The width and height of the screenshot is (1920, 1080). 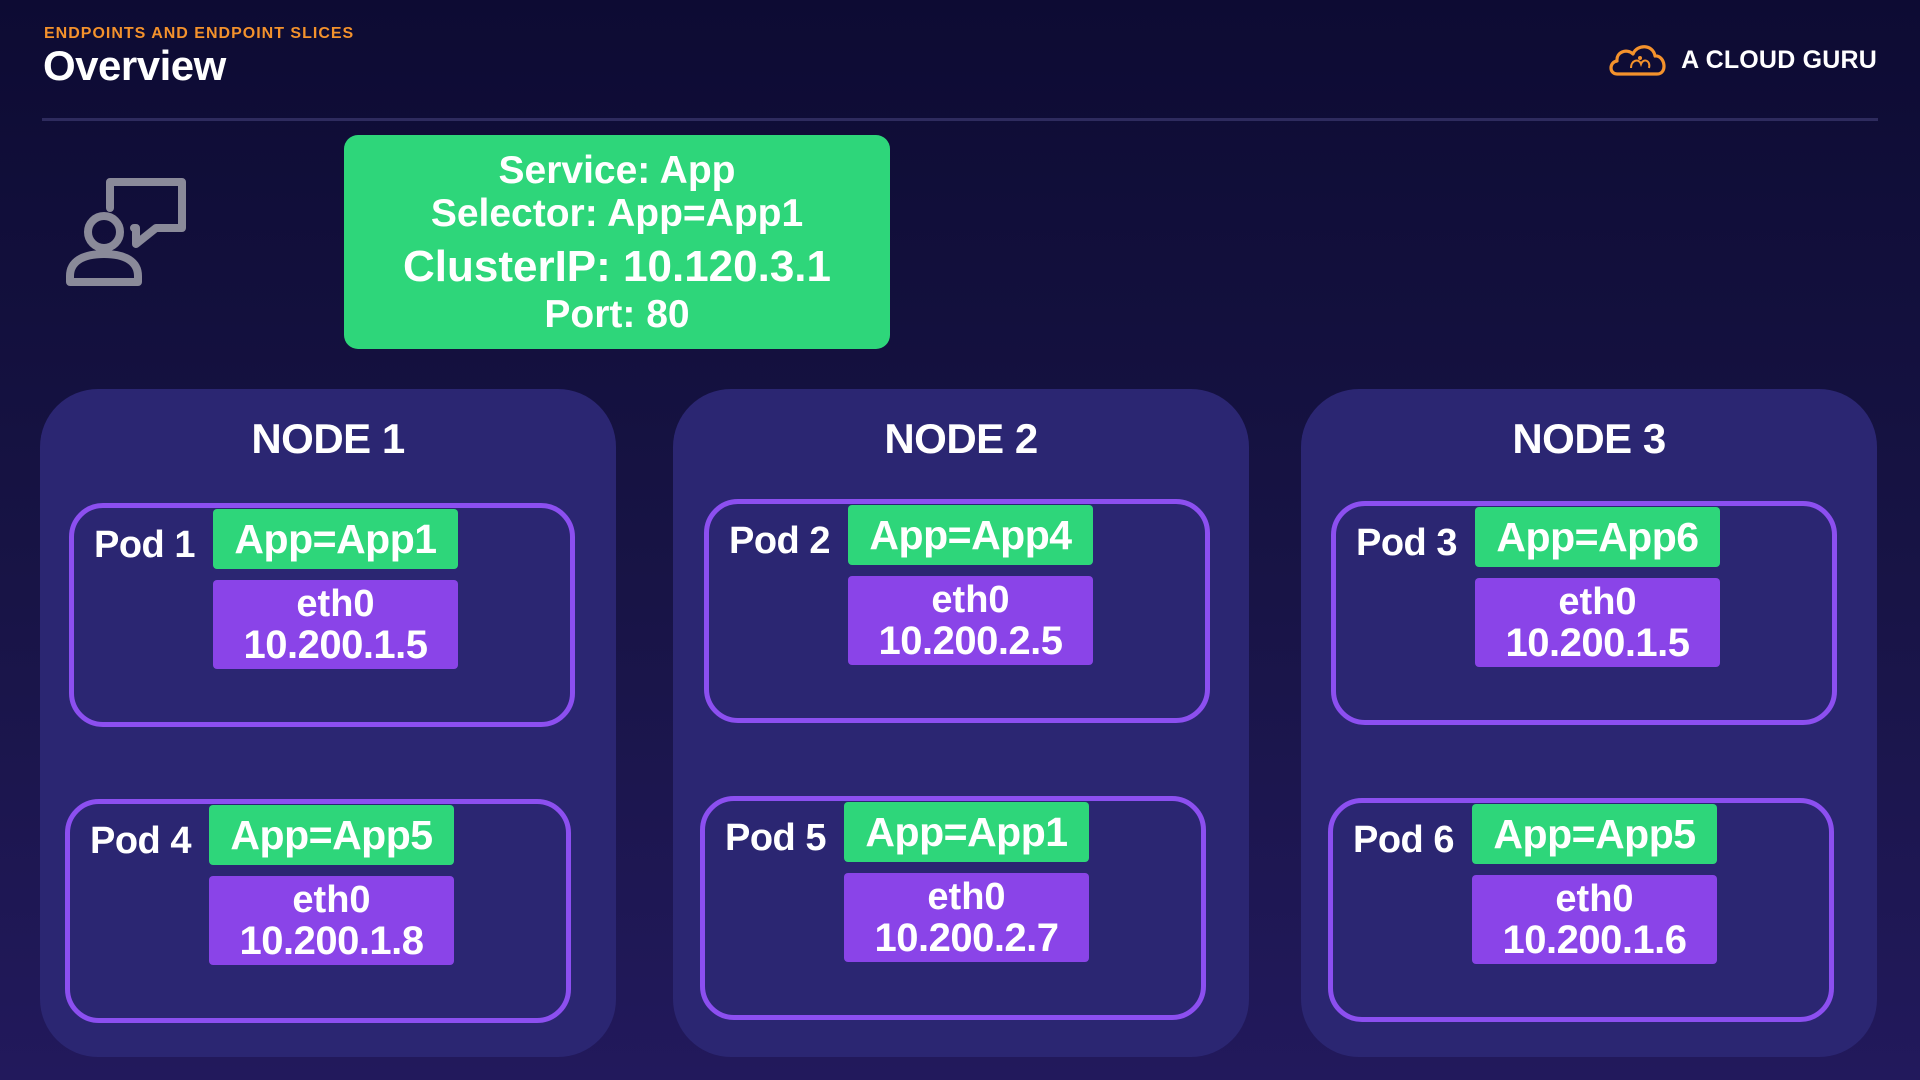 What do you see at coordinates (331, 940) in the screenshot?
I see `interface-ip: 10.200.1.8` at bounding box center [331, 940].